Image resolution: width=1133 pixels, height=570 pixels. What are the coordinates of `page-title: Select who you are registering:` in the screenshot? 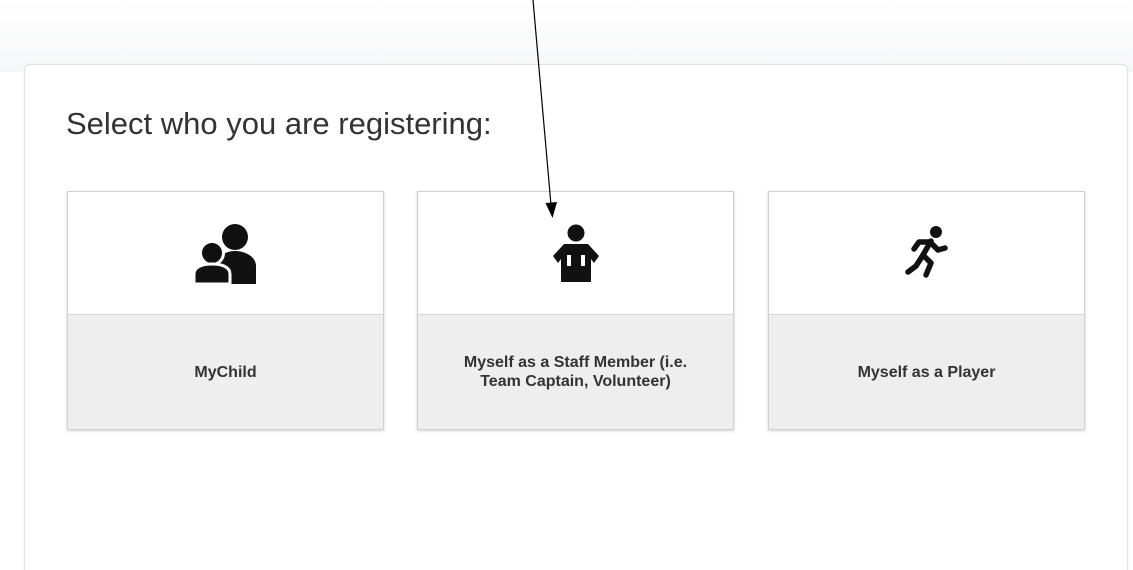 It's located at (279, 123).